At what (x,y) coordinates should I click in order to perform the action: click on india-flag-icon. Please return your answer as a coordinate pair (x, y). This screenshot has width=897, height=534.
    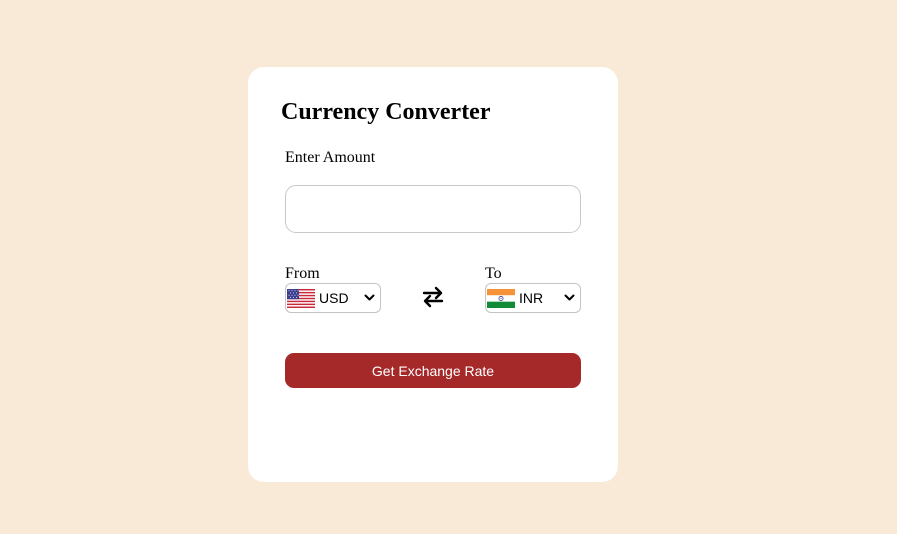
    Looking at the image, I should click on (501, 298).